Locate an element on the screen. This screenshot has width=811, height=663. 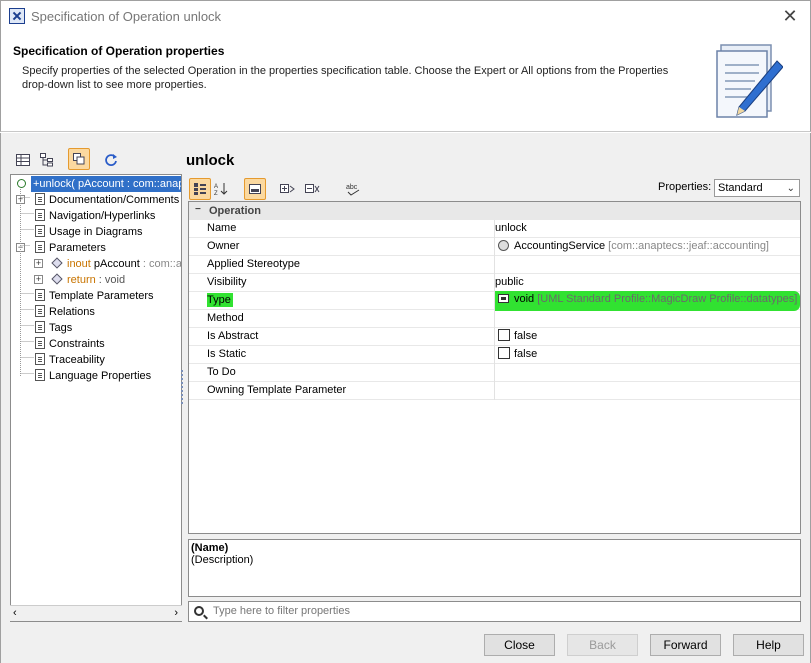
table-row: Visibility public is located at coordinates (494, 283).